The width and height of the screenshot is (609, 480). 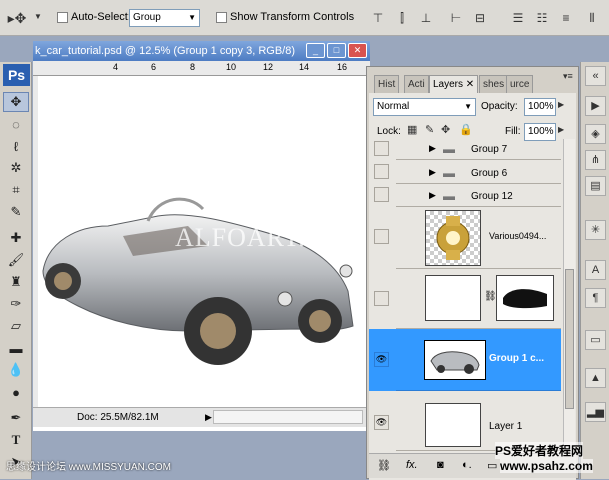 What do you see at coordinates (466, 129) in the screenshot?
I see `lock-all-icon: 🔒` at bounding box center [466, 129].